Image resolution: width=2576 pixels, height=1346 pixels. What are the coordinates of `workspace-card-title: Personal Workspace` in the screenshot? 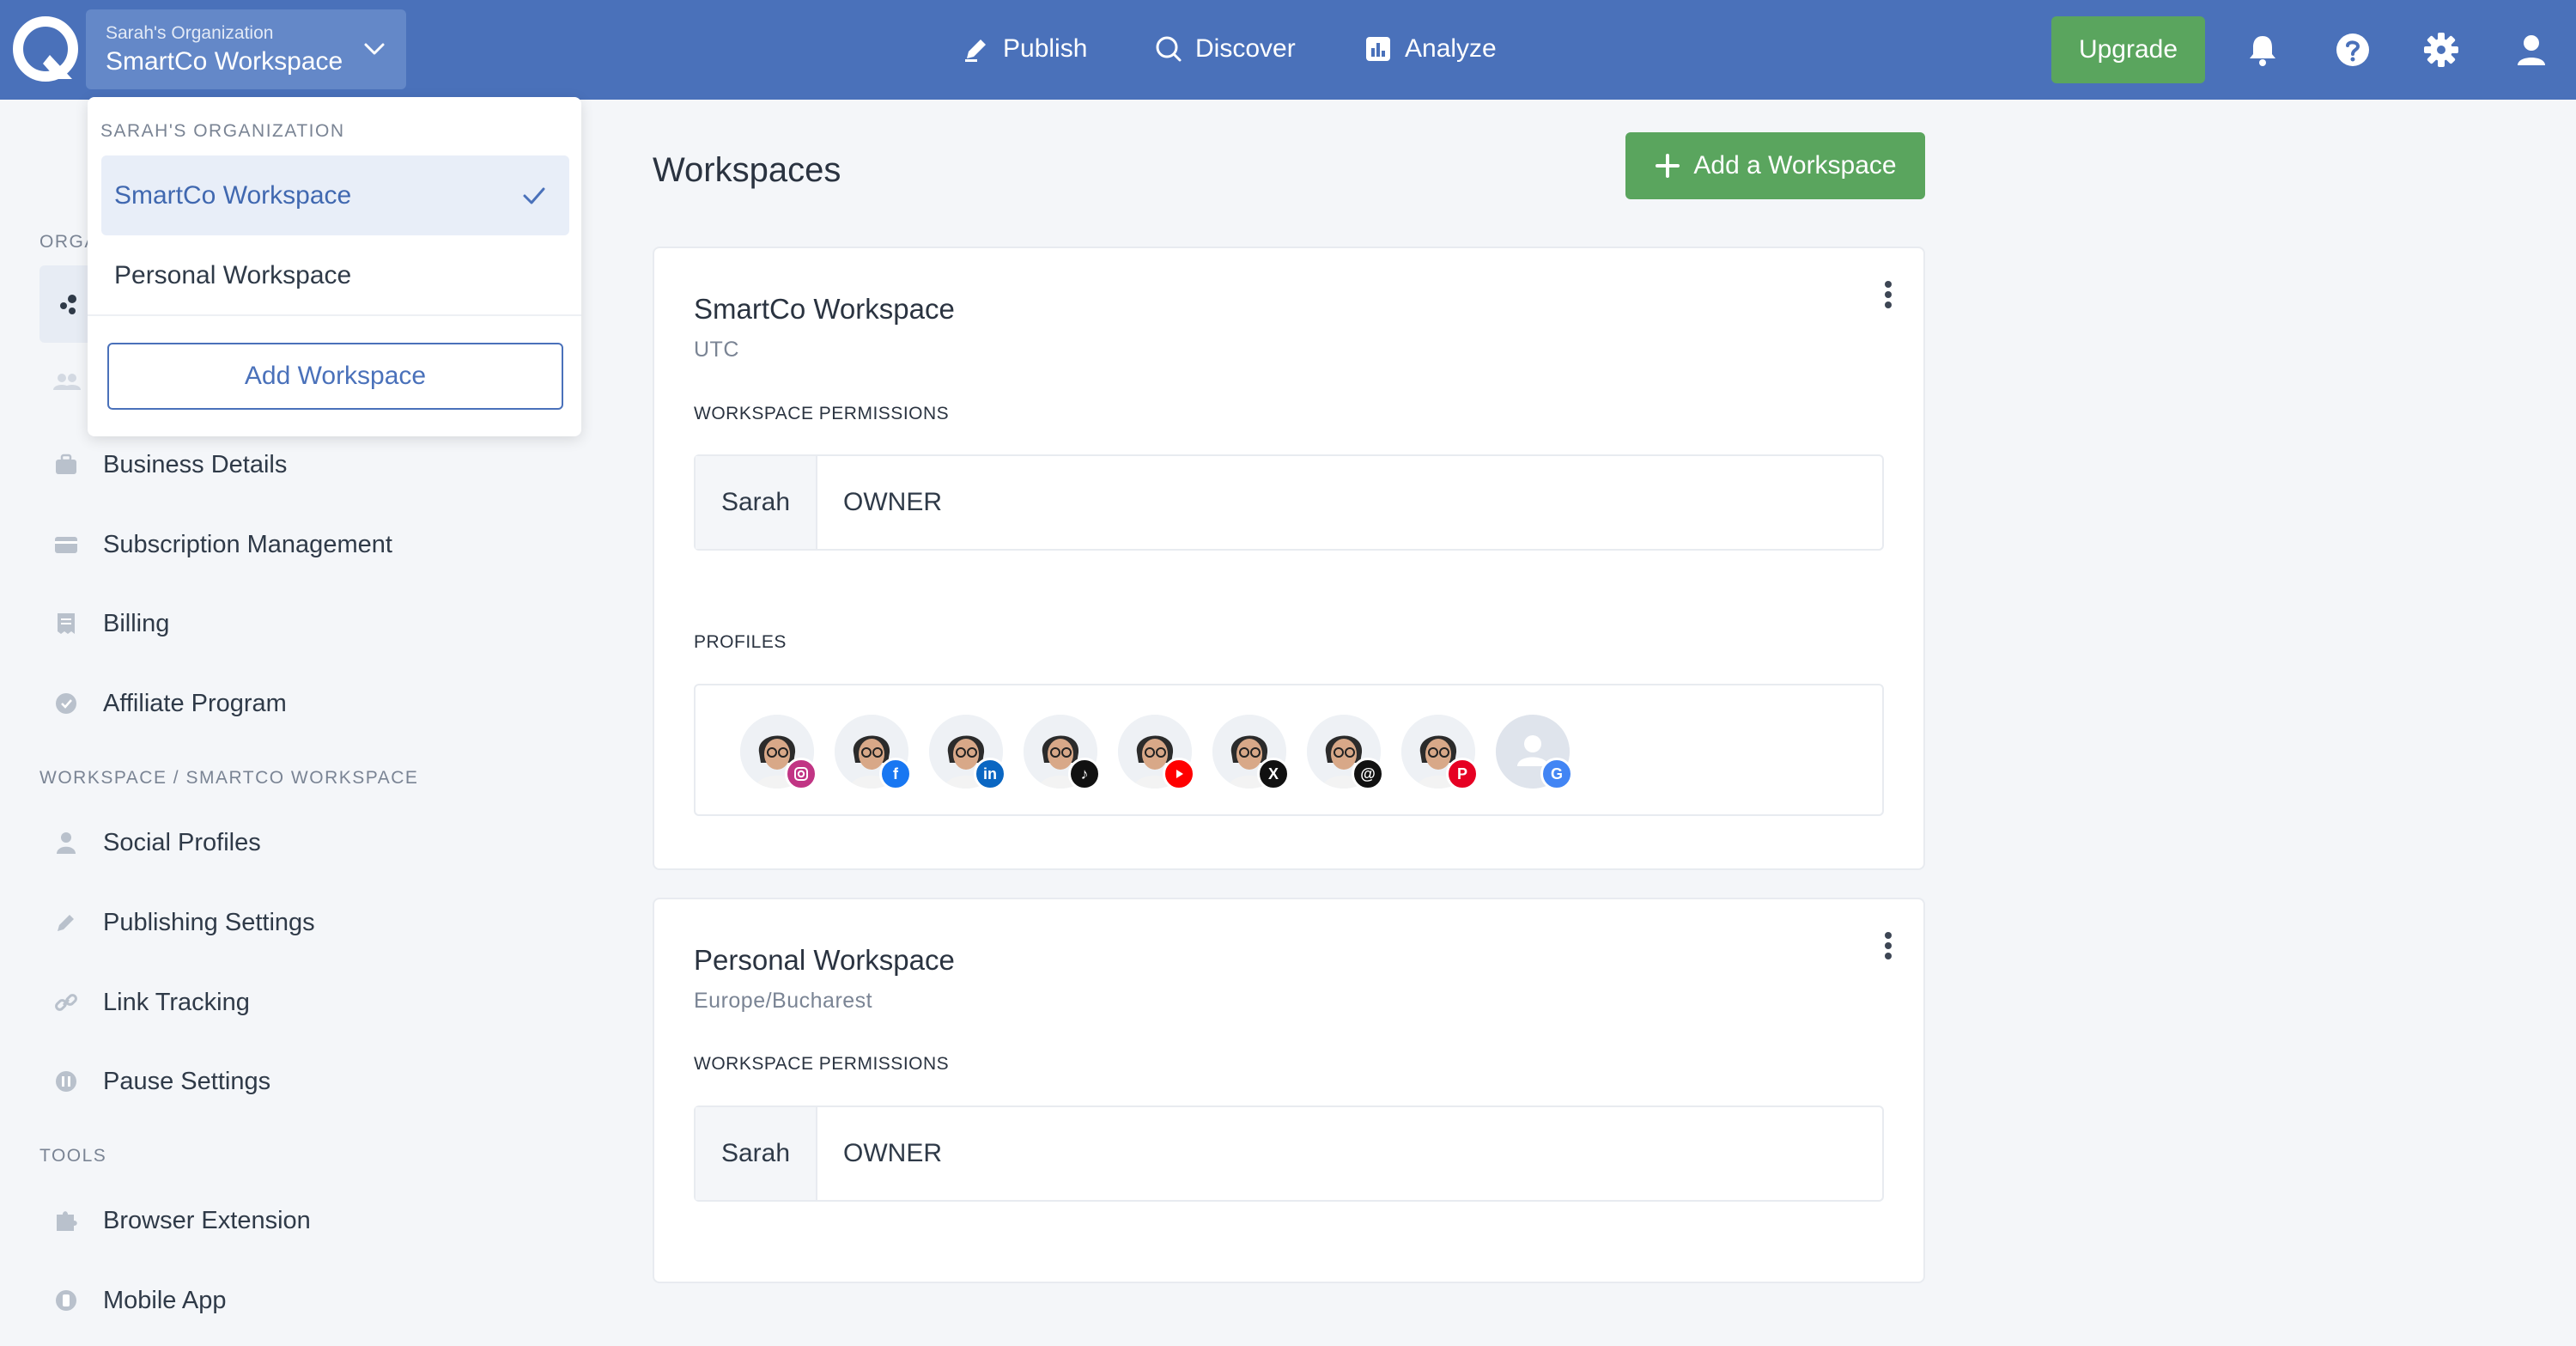 It's located at (824, 960).